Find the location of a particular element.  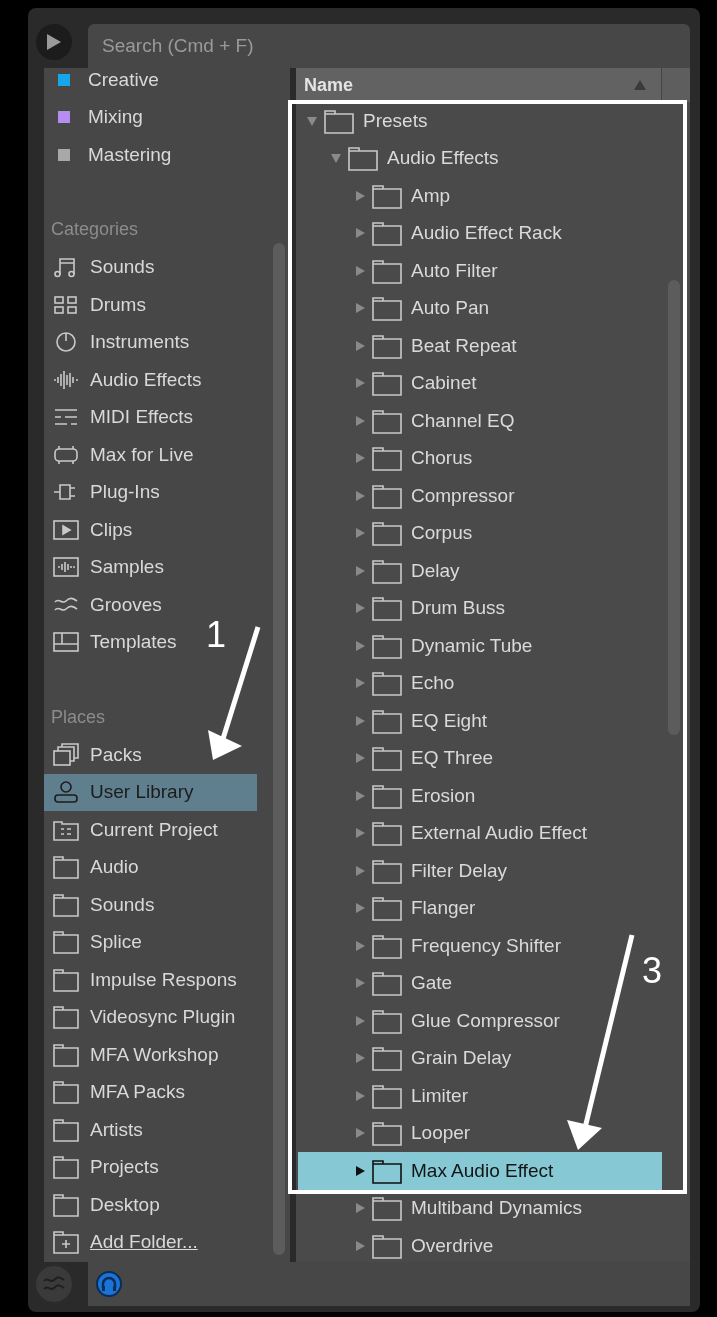

sidebar-item: User Library is located at coordinates (150, 792).